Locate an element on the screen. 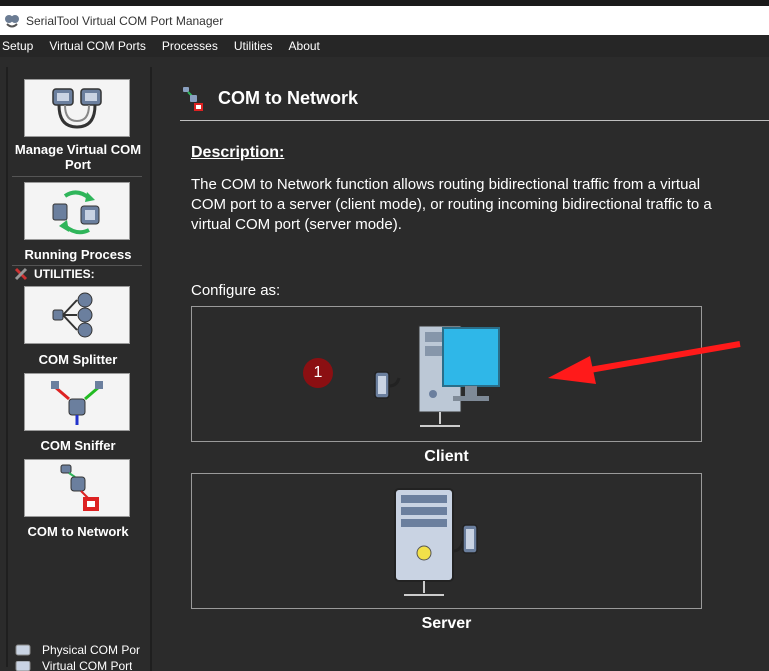 The width and height of the screenshot is (769, 671). red-arrow-annotation is located at coordinates (644, 362).